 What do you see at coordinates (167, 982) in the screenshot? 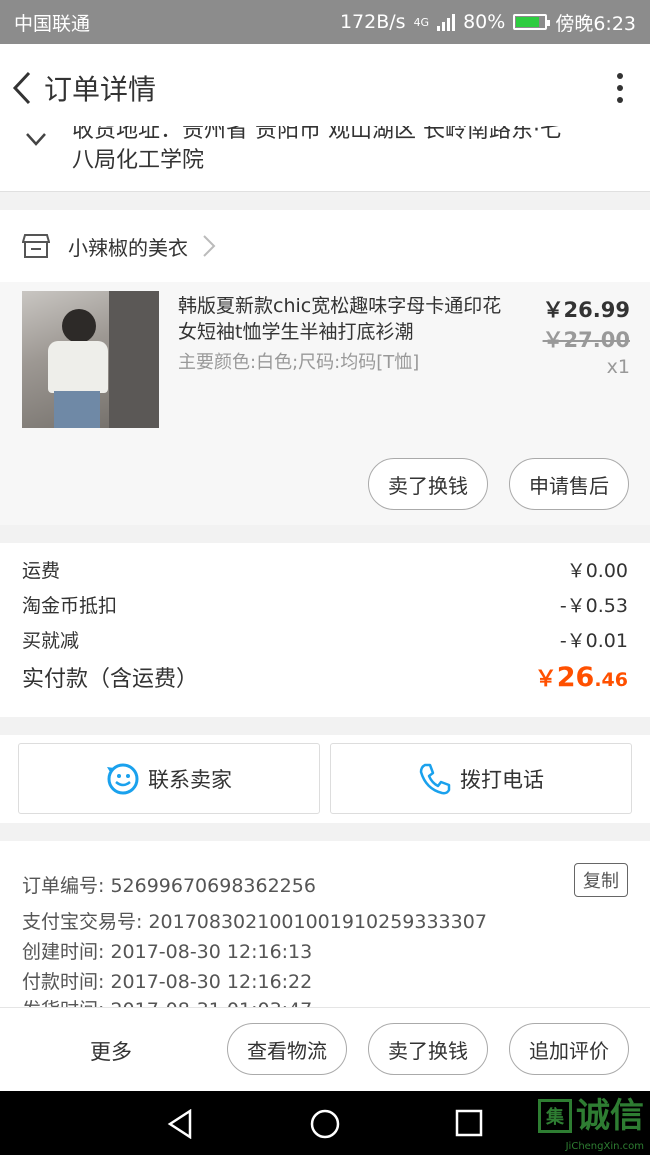
I see `paid-time: 付款时间: 2017-08-30 12:16:22` at bounding box center [167, 982].